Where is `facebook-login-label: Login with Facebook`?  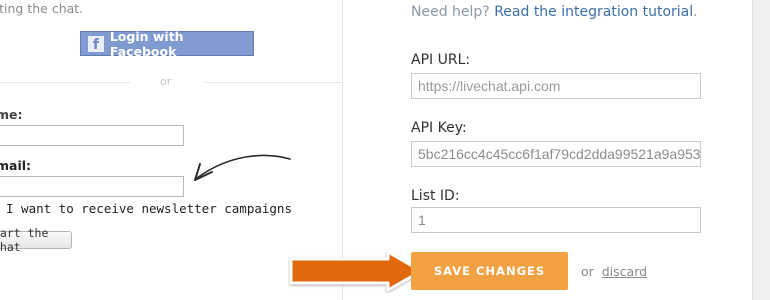
facebook-login-label: Login with Facebook is located at coordinates (146, 43).